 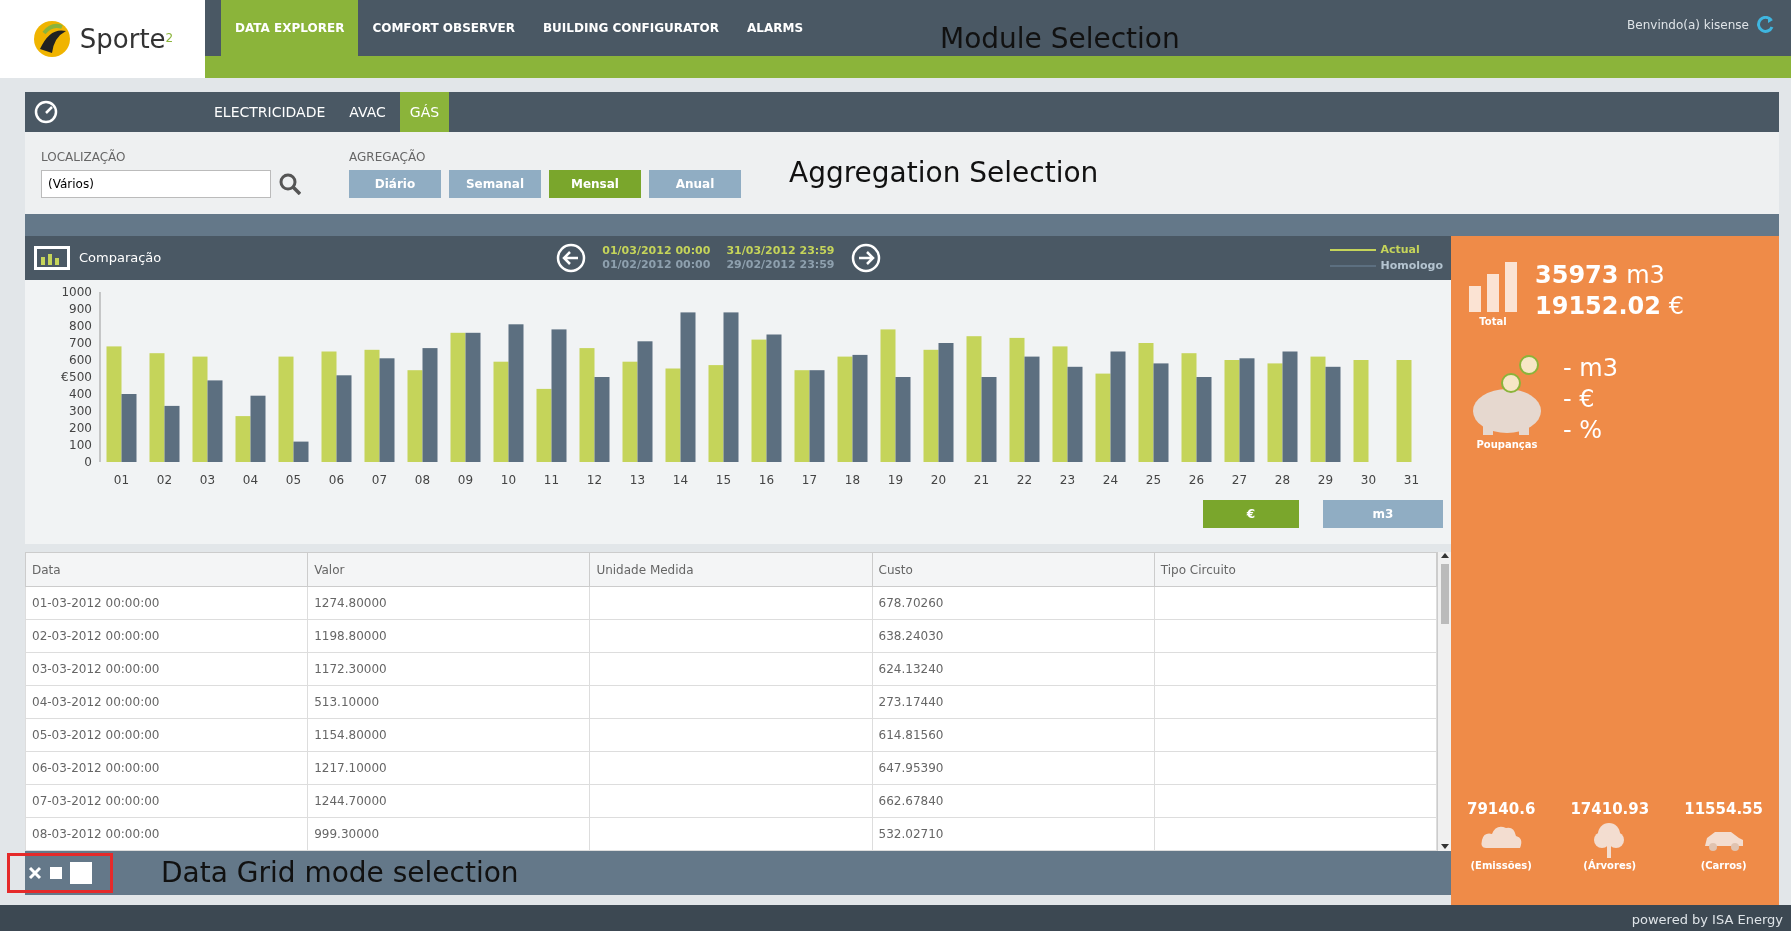 What do you see at coordinates (508, 480) in the screenshot?
I see `tick-label: 10` at bounding box center [508, 480].